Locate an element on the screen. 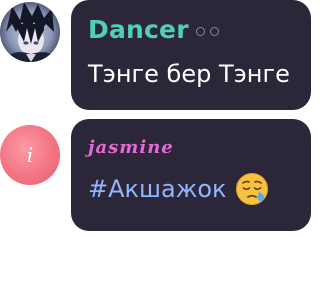 The image size is (320, 284). author-name: Dancer is located at coordinates (138, 29).